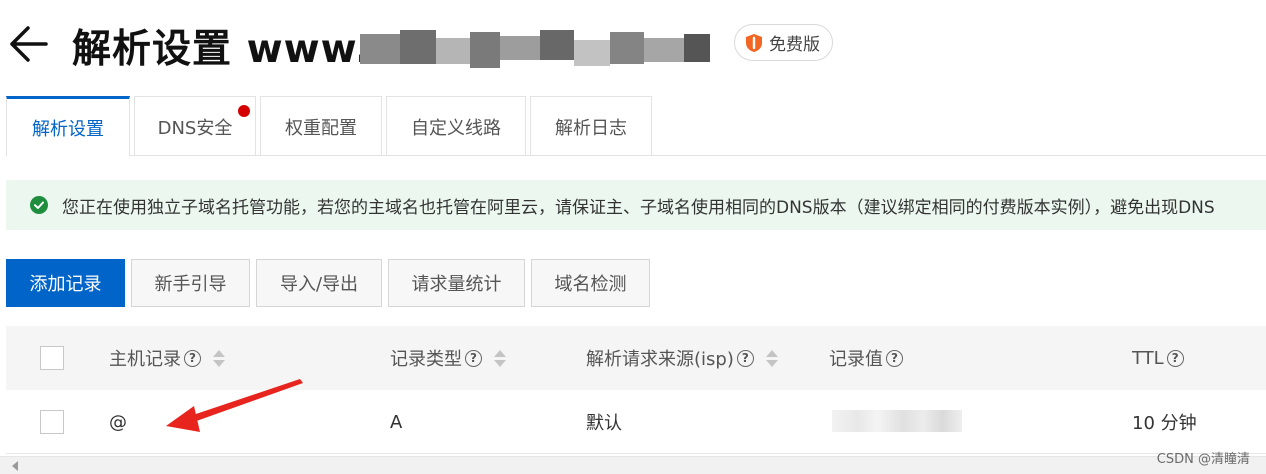  What do you see at coordinates (1203, 459) in the screenshot?
I see `watermark: CSDN @清瞳清` at bounding box center [1203, 459].